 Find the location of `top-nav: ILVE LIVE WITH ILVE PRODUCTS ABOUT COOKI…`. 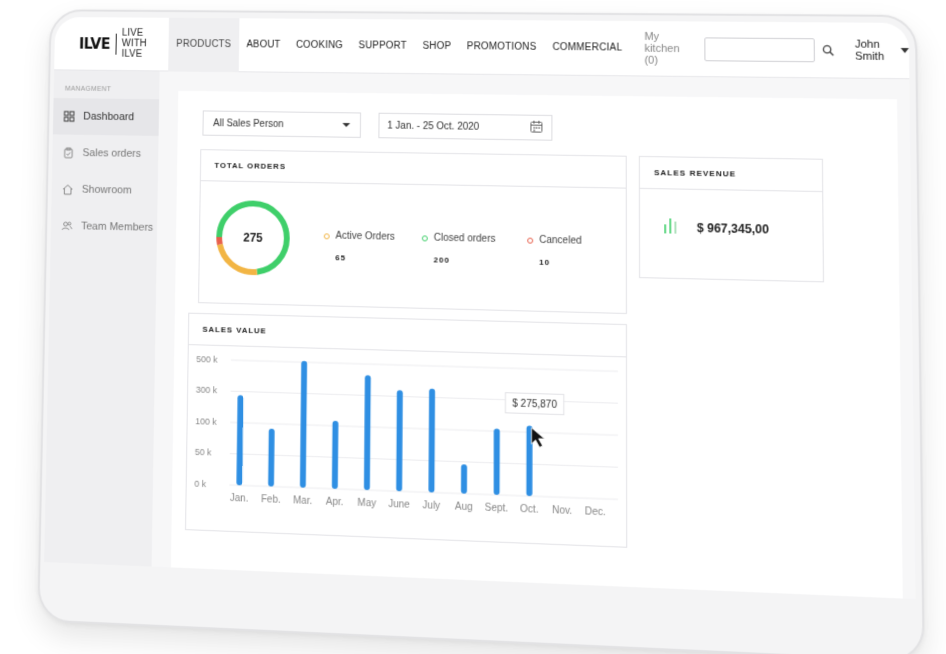

top-nav: ILVE LIVE WITH ILVE PRODUCTS ABOUT COOKI… is located at coordinates (482, 48).